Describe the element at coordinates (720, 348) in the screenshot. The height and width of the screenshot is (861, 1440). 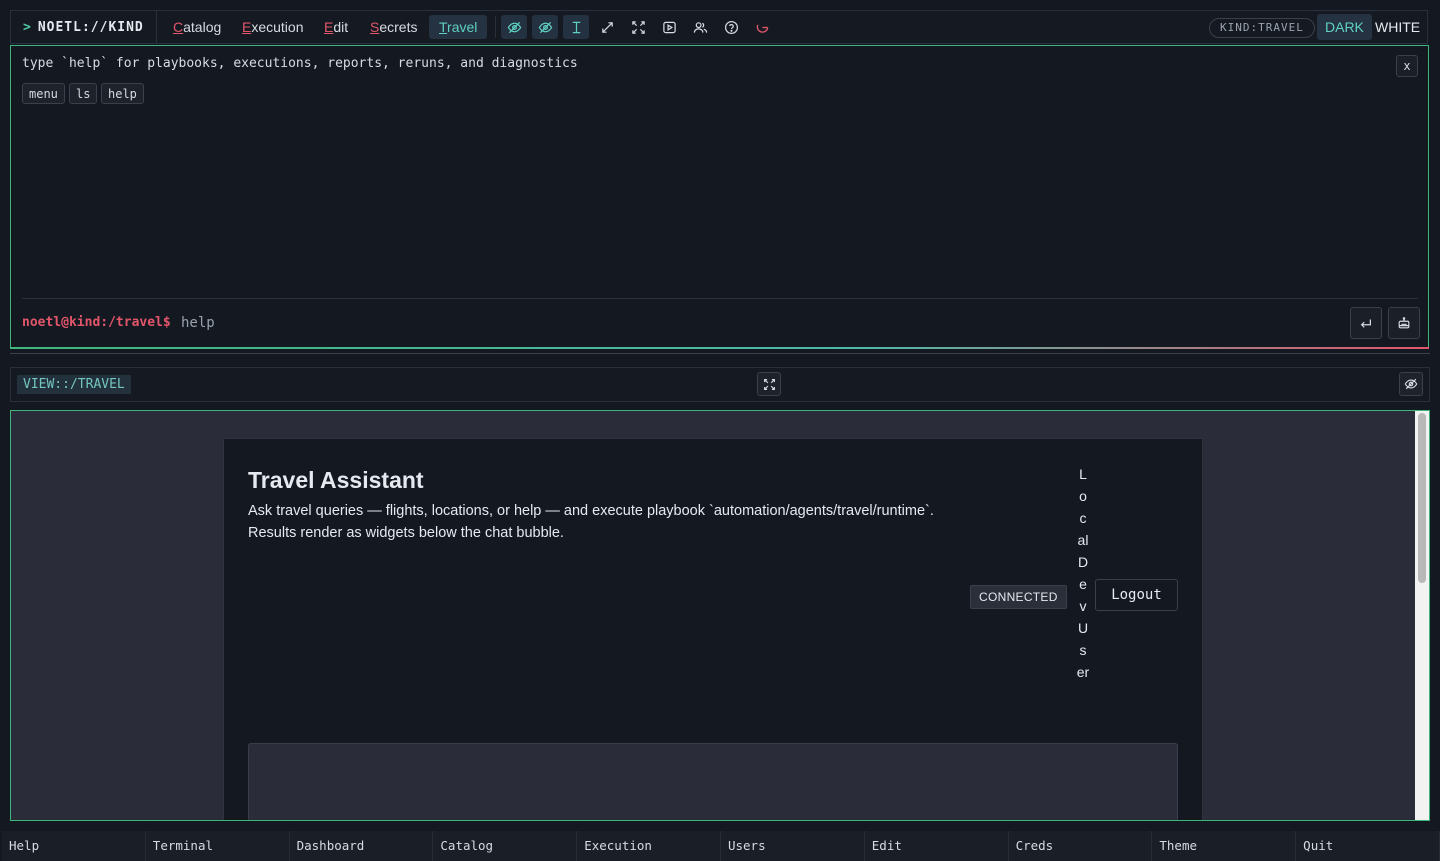
I see `terminal-accent-line` at that location.